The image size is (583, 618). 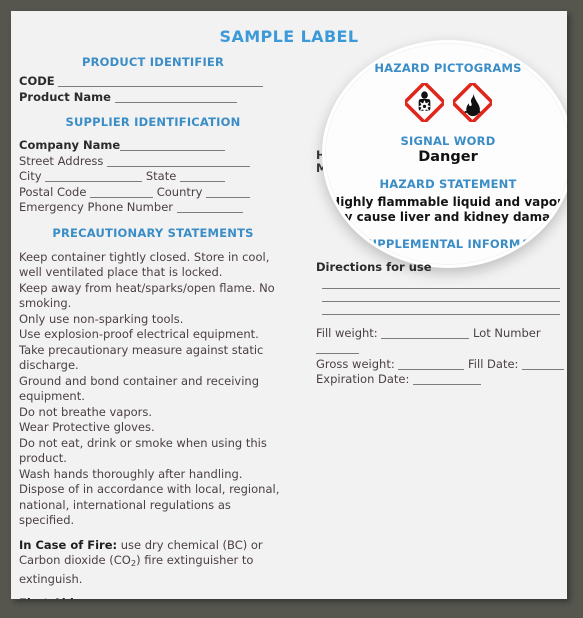 What do you see at coordinates (448, 68) in the screenshot?
I see `lens-hazard-pictograms-heading: HAZARD PICTOGRAMS` at bounding box center [448, 68].